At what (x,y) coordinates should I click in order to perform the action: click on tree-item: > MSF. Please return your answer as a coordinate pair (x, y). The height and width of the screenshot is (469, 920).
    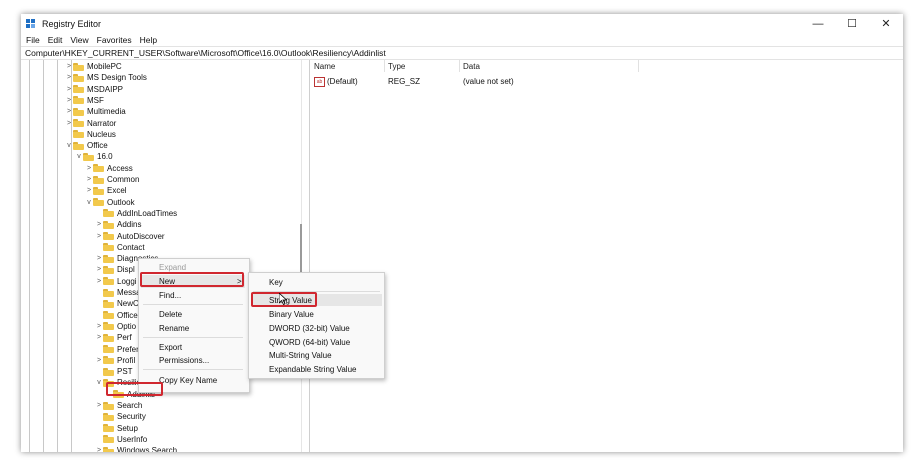
    Looking at the image, I should click on (84, 100).